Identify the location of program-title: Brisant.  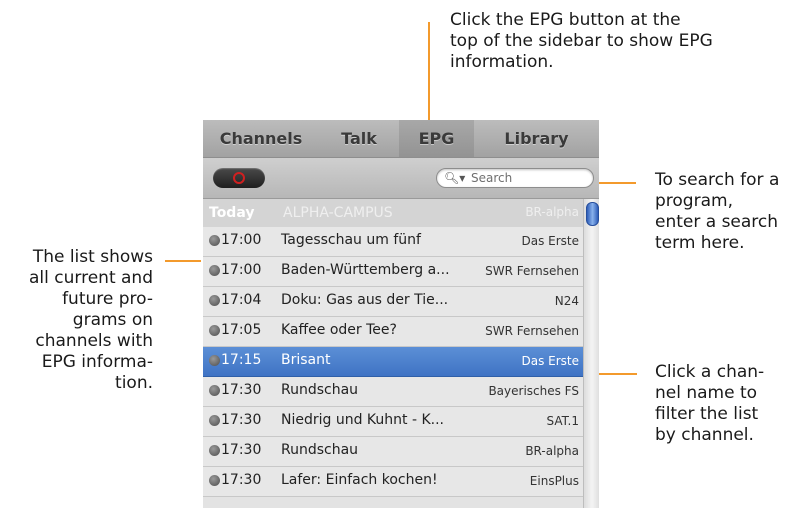
(306, 360).